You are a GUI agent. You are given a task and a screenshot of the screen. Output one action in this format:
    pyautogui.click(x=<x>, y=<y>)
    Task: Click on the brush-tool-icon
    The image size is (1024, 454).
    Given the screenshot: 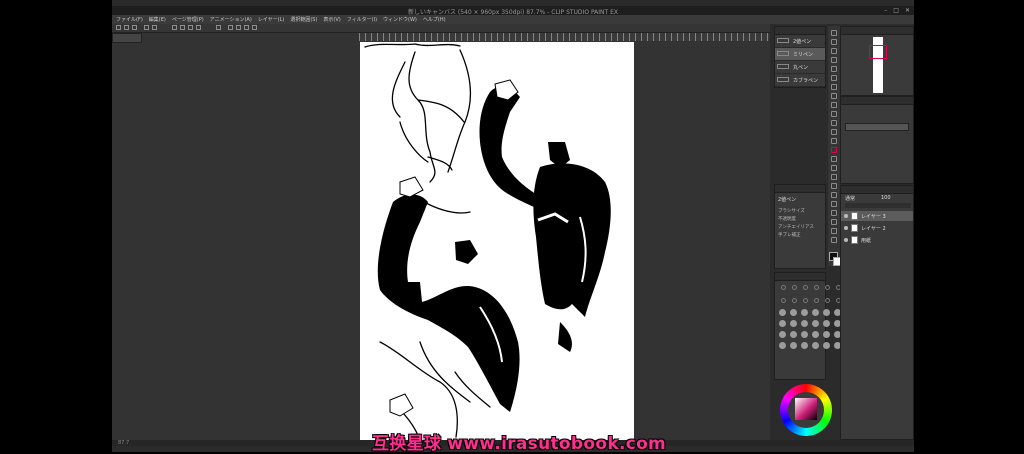 What is the action you would take?
    pyautogui.click(x=834, y=114)
    